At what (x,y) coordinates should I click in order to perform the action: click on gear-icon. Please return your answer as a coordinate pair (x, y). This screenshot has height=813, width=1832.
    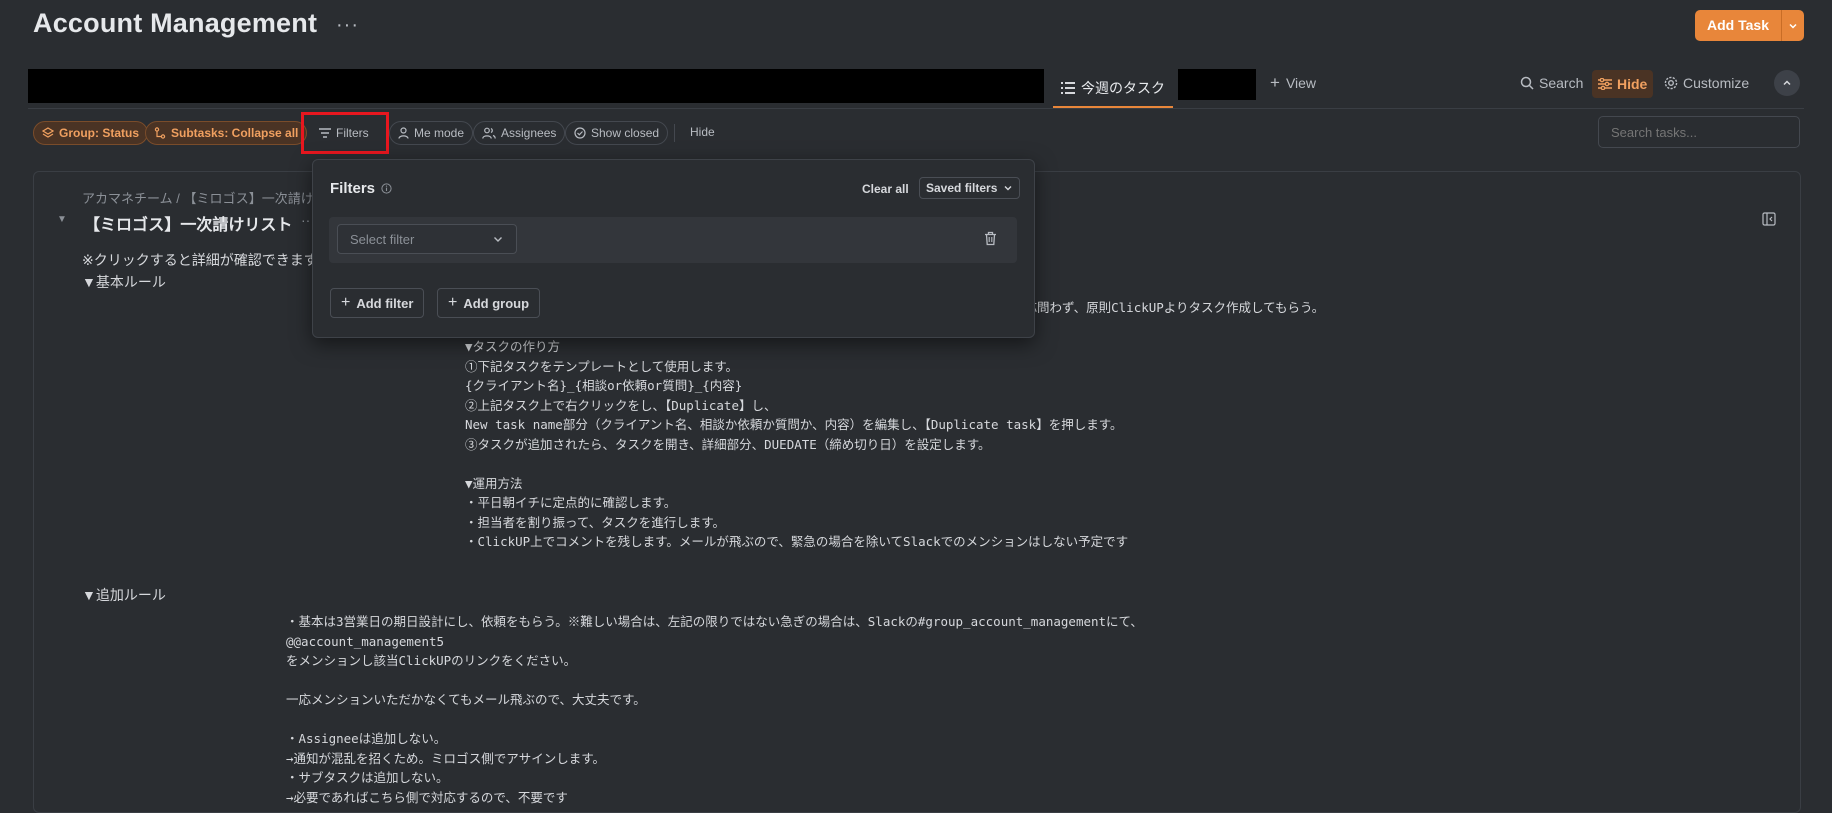
    Looking at the image, I should click on (1671, 83).